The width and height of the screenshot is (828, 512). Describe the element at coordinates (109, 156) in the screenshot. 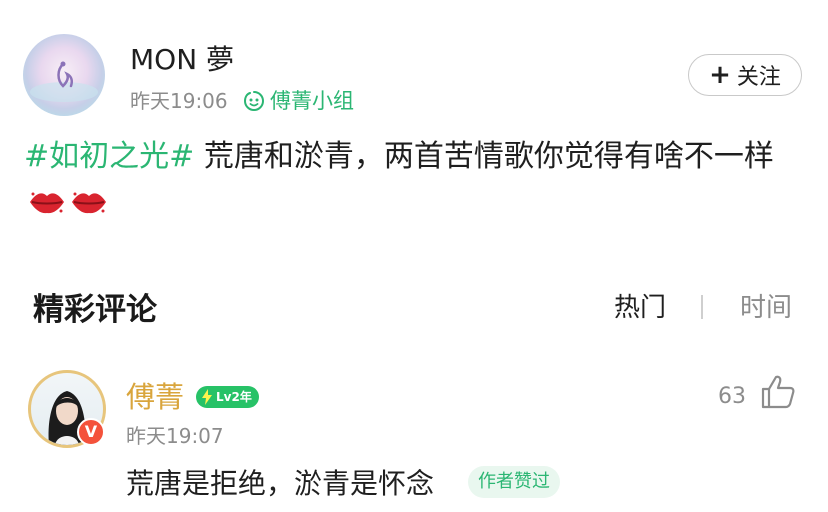

I see `hashtag-link: #如初之光#` at that location.